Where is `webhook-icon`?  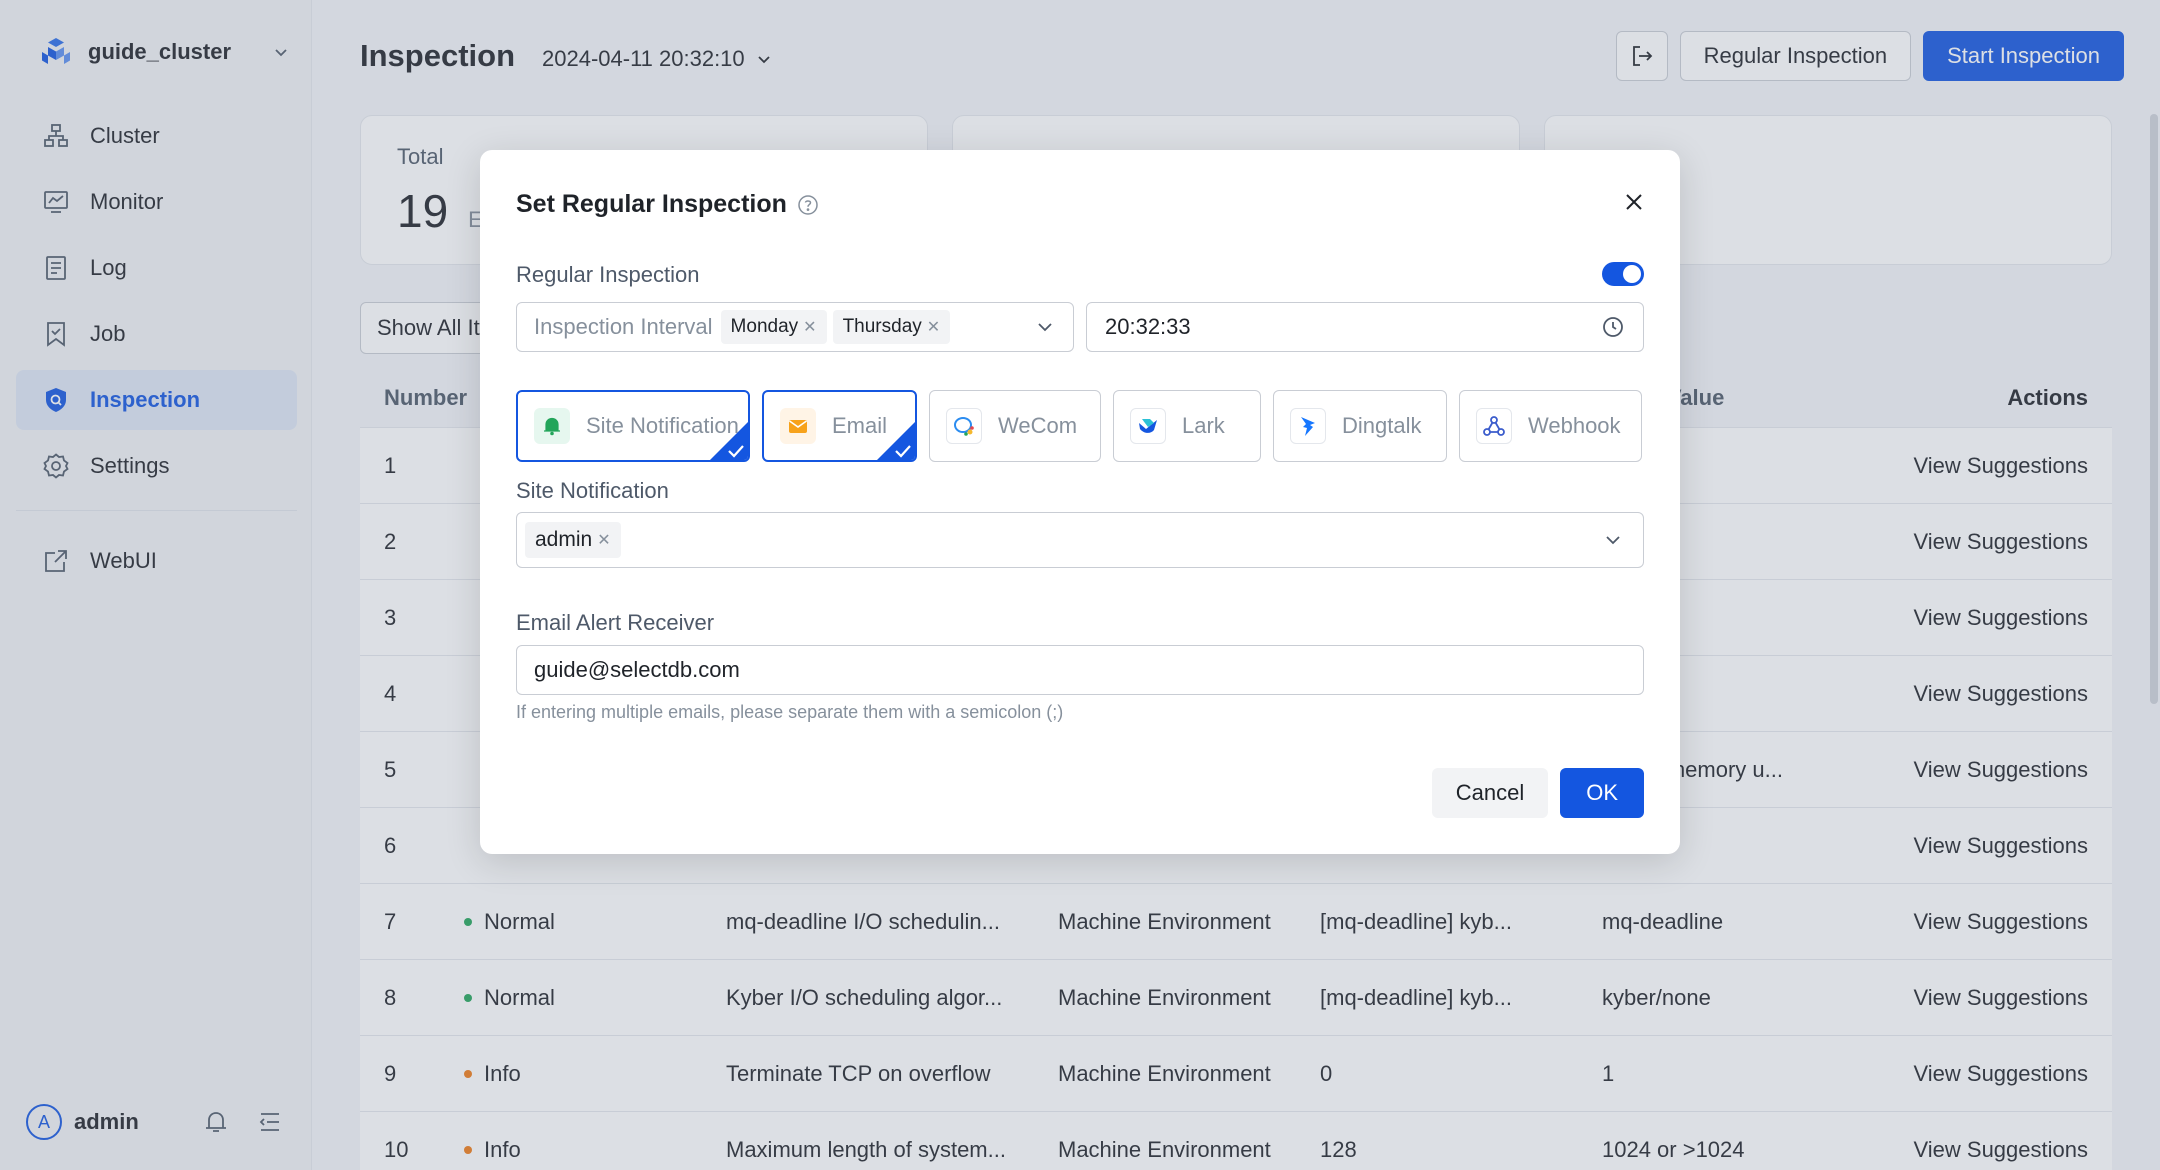 webhook-icon is located at coordinates (1494, 426).